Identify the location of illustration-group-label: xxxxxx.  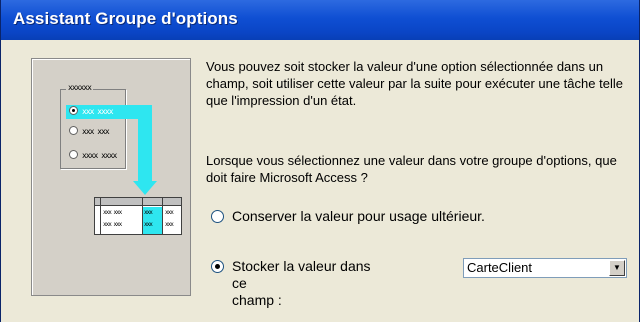
(79, 88).